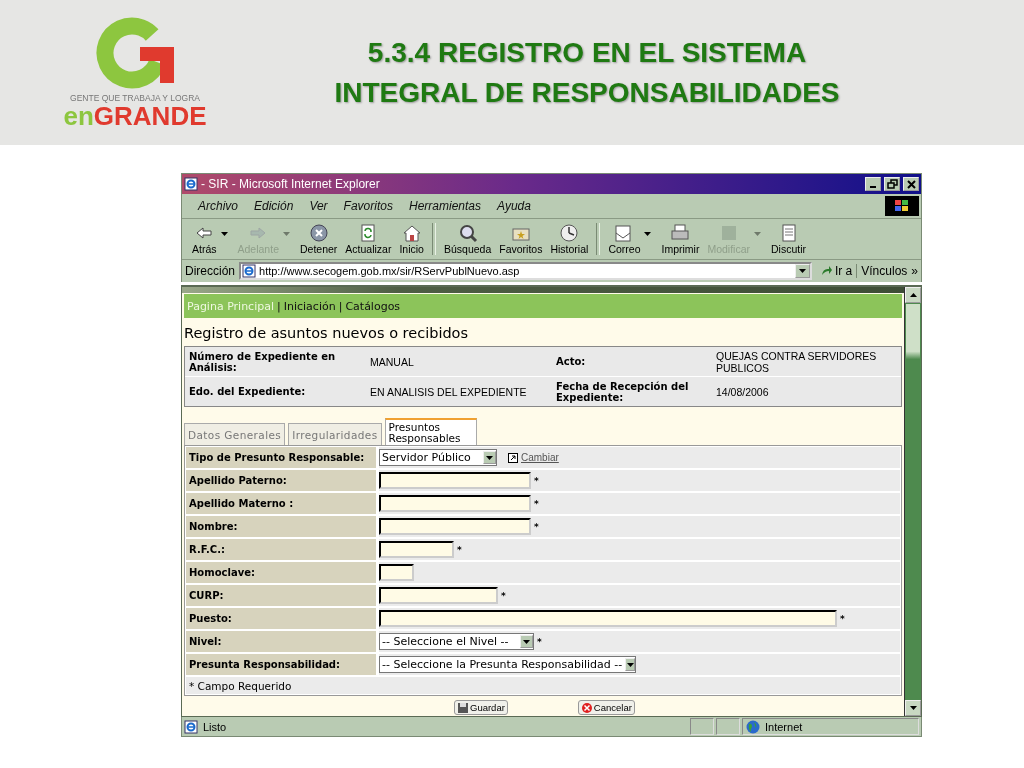 This screenshot has width=1024, height=768. What do you see at coordinates (753, 726) in the screenshot?
I see `globe-icon` at bounding box center [753, 726].